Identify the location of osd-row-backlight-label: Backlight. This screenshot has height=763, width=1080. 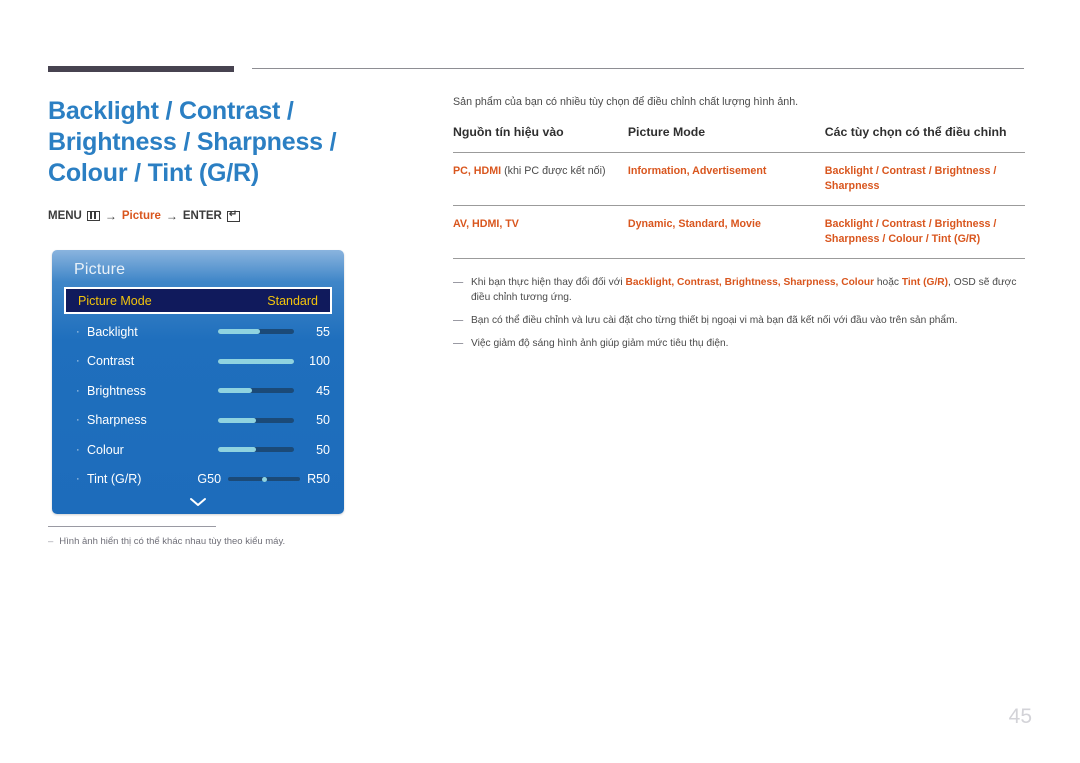
(112, 331).